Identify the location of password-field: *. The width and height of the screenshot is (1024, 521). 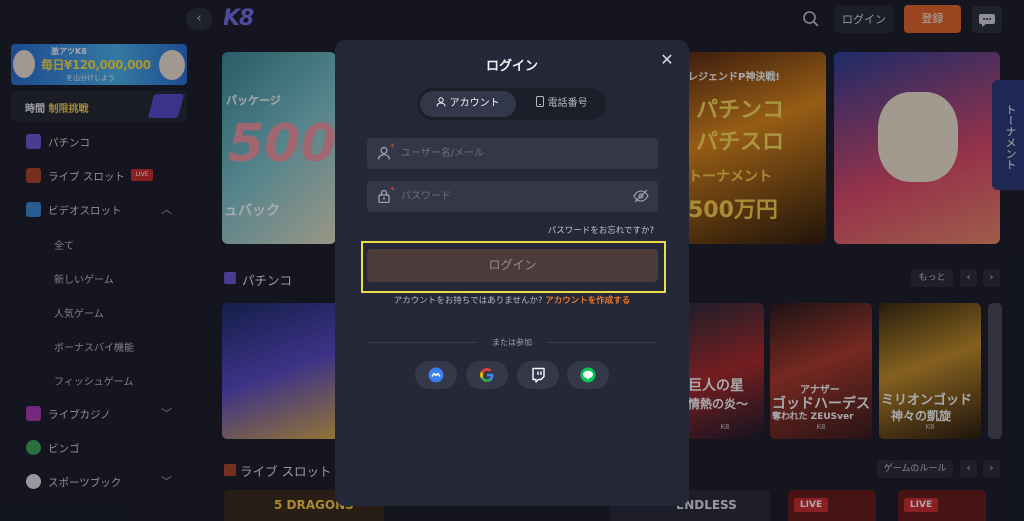
(512, 196).